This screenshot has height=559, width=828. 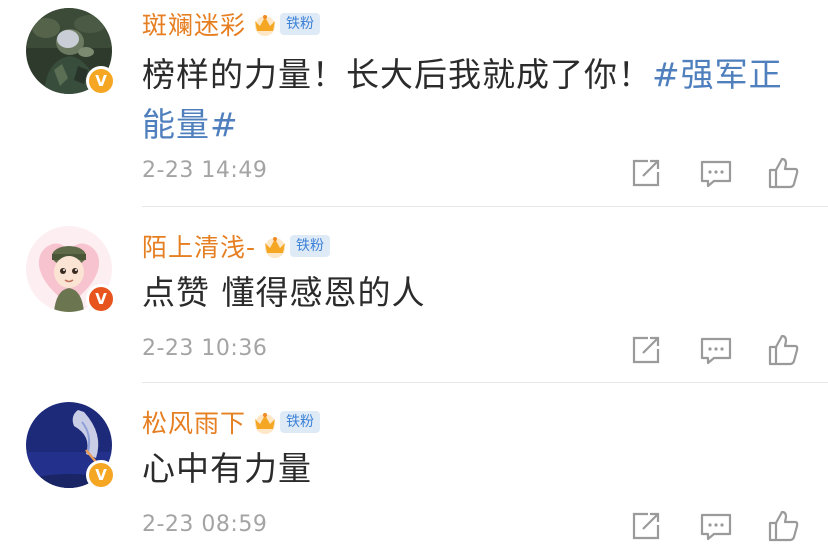 I want to click on name-row: 斑斓迷彩 铁粉, so click(x=231, y=24).